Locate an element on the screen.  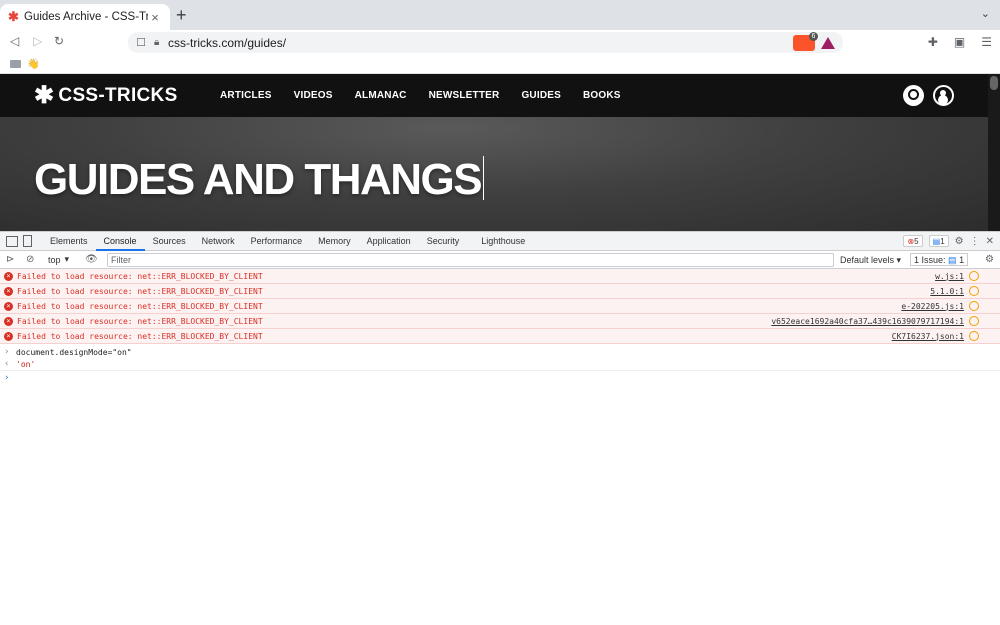
clear-console-icon: ⊘ is located at coordinates (30, 259).